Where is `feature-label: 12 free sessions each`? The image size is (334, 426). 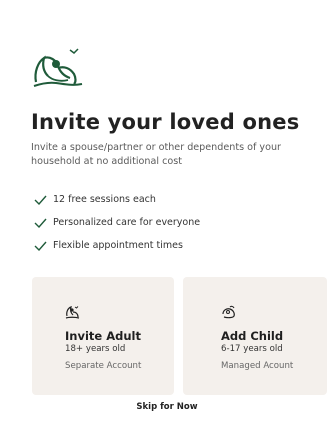
feature-label: 12 free sessions each is located at coordinates (104, 199).